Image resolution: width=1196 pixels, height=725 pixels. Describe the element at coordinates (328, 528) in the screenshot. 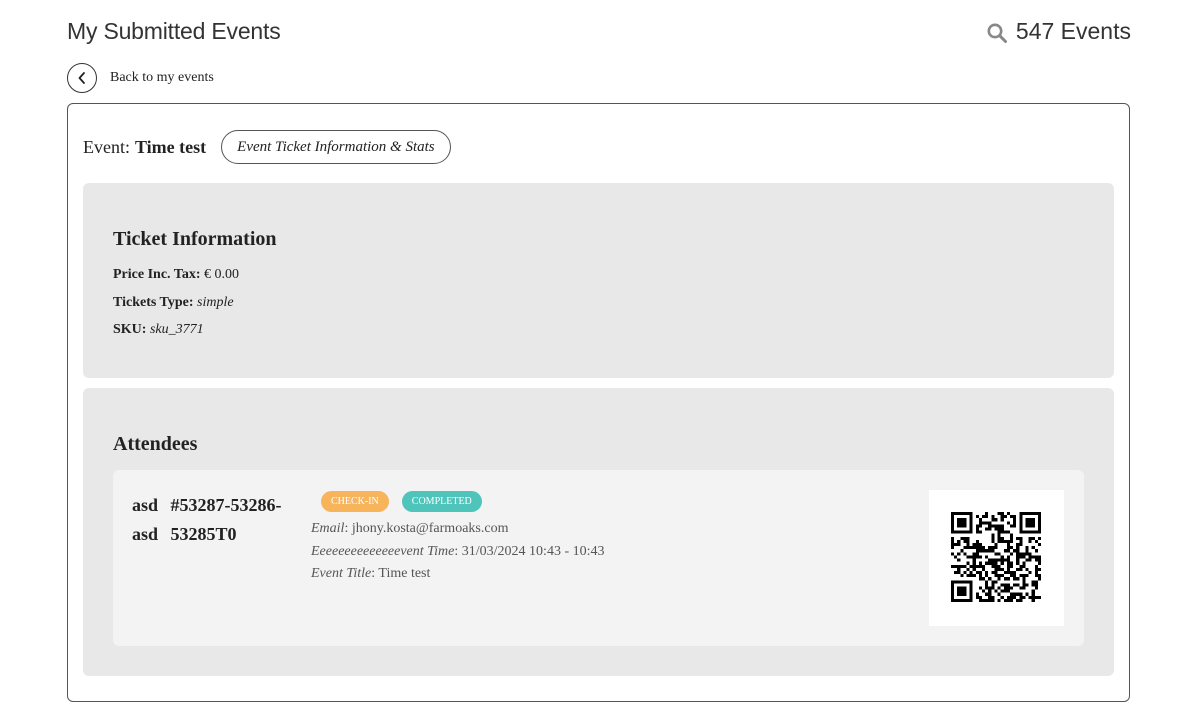

I see `email-label: Email` at that location.